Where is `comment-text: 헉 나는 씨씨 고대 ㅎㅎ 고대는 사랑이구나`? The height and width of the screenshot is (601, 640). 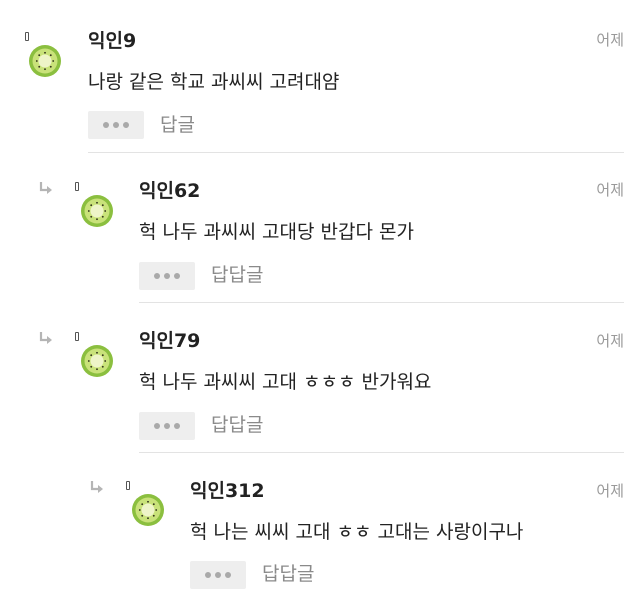
comment-text: 헉 나는 씨씨 고대 ㅎㅎ 고대는 사랑이구나 is located at coordinates (357, 532).